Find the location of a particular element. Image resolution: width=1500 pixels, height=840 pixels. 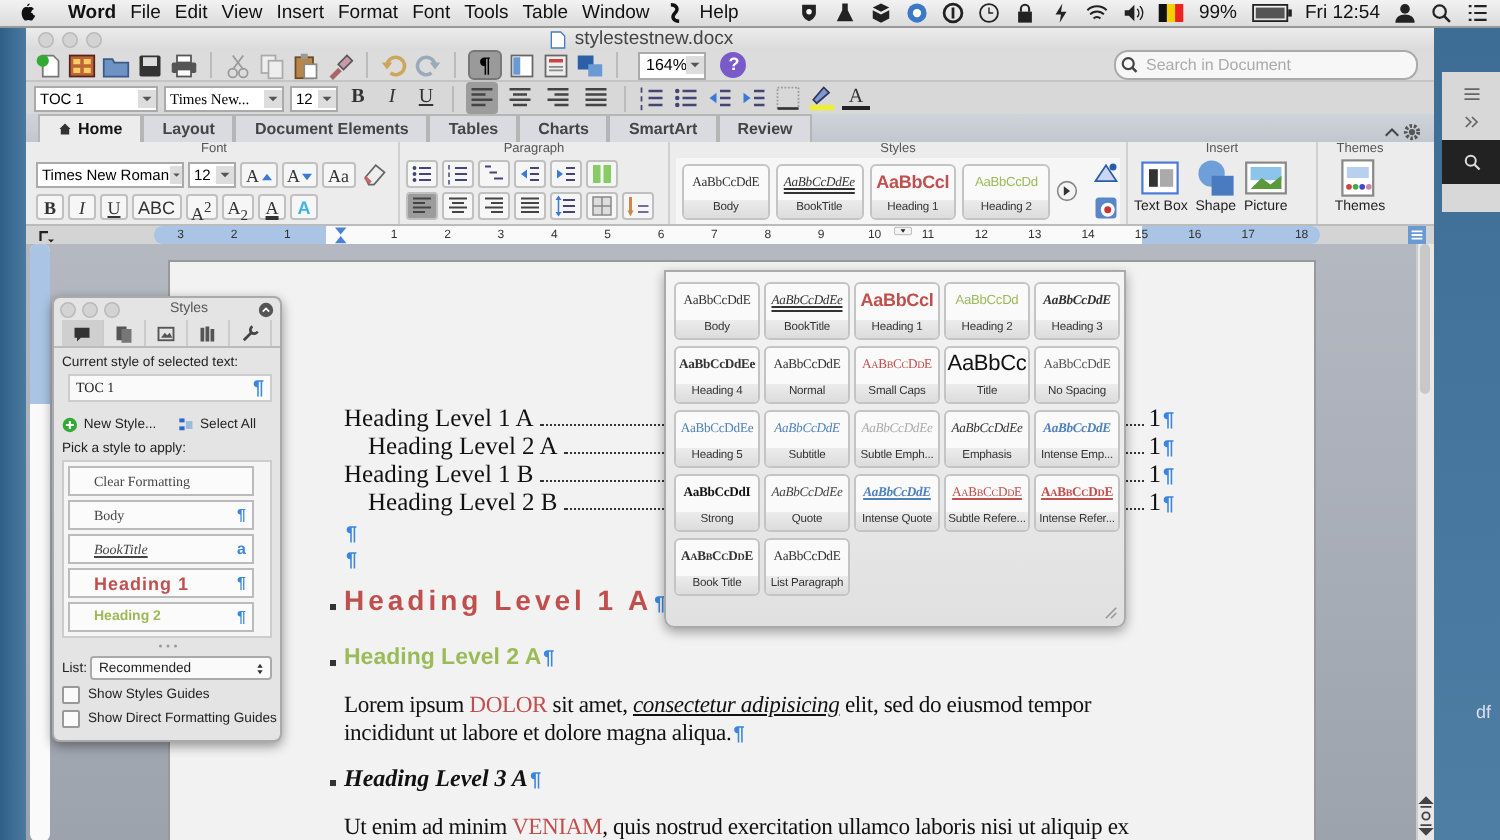

page-view-icon is located at coordinates (556, 65).